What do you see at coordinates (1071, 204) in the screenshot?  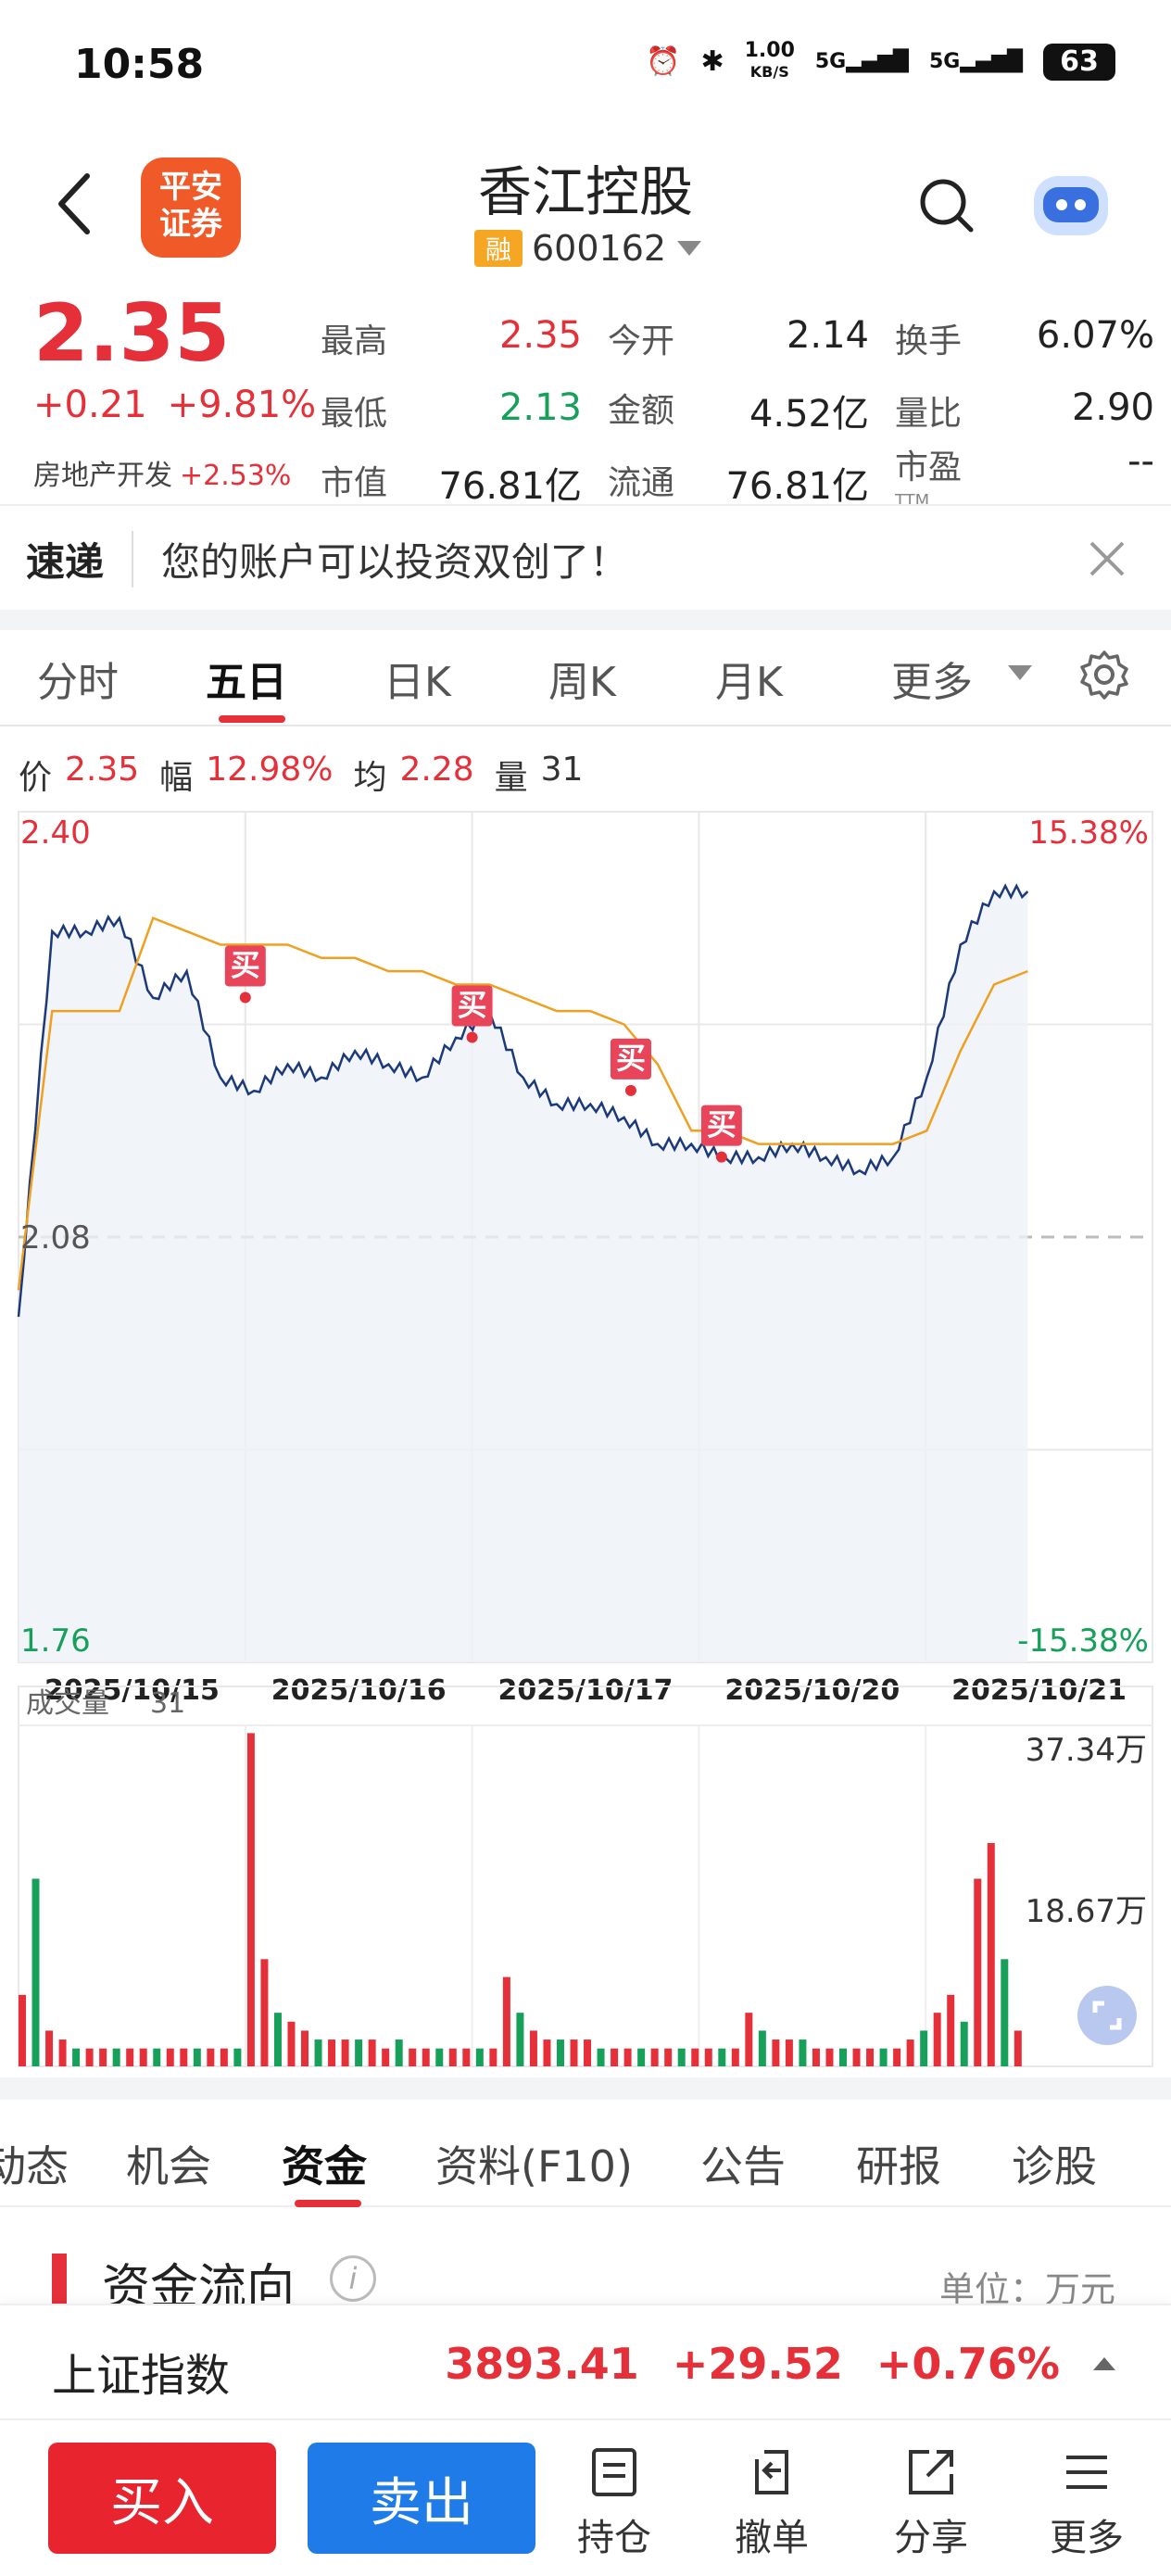 I see `assistant-robot-icon` at bounding box center [1071, 204].